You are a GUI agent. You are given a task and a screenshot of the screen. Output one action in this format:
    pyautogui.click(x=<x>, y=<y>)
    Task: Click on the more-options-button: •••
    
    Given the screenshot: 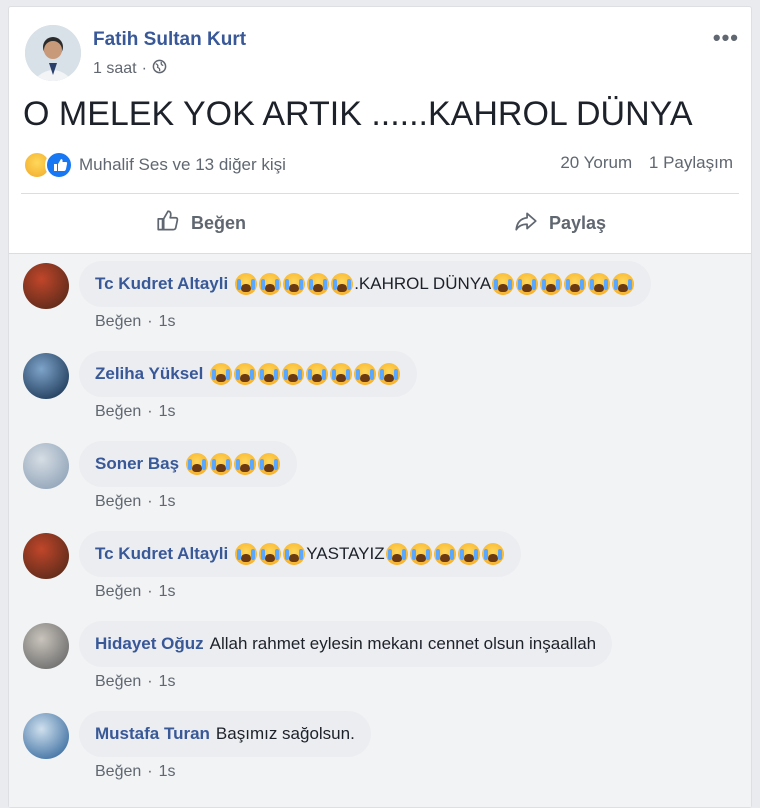 What is the action you would take?
    pyautogui.click(x=726, y=38)
    